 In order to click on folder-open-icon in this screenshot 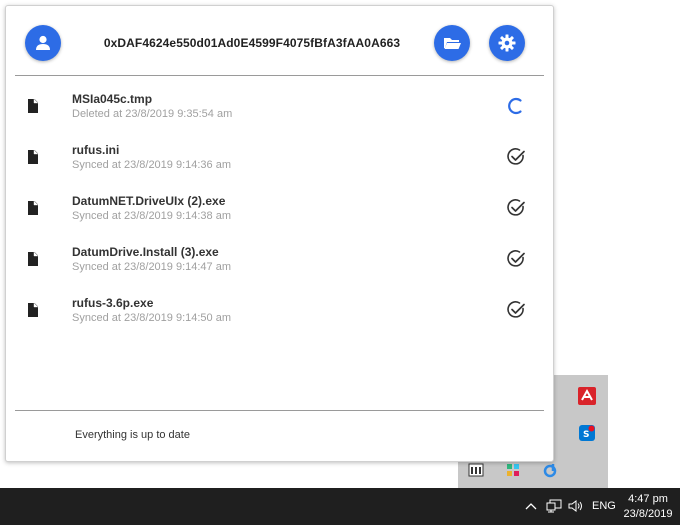, I will do `click(452, 43)`.